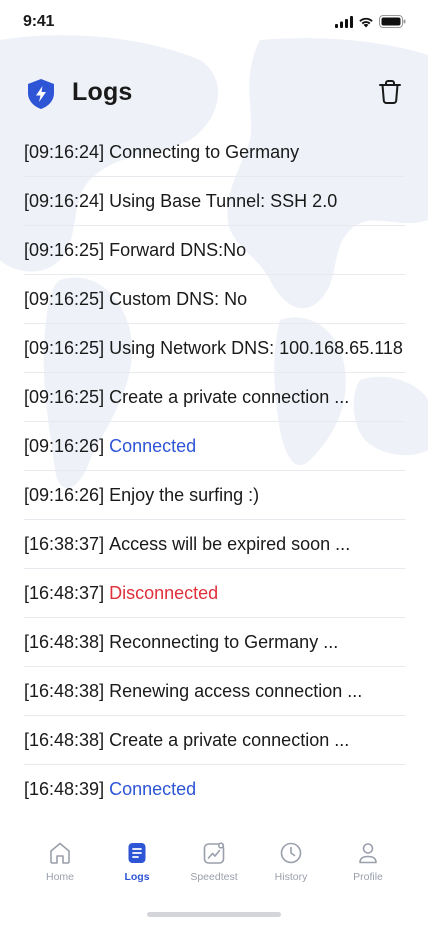 The height and width of the screenshot is (926, 428). I want to click on home-icon, so click(60, 853).